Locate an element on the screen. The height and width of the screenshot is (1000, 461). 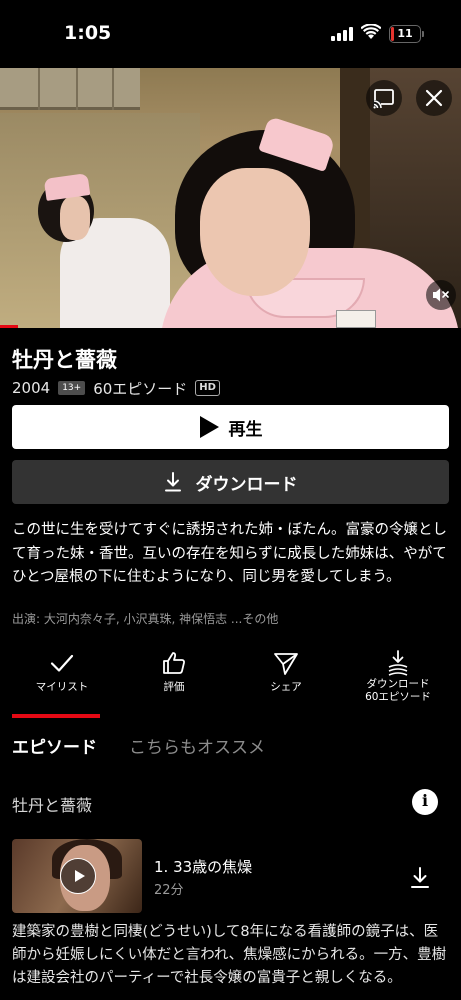
close-button is located at coordinates (434, 98).